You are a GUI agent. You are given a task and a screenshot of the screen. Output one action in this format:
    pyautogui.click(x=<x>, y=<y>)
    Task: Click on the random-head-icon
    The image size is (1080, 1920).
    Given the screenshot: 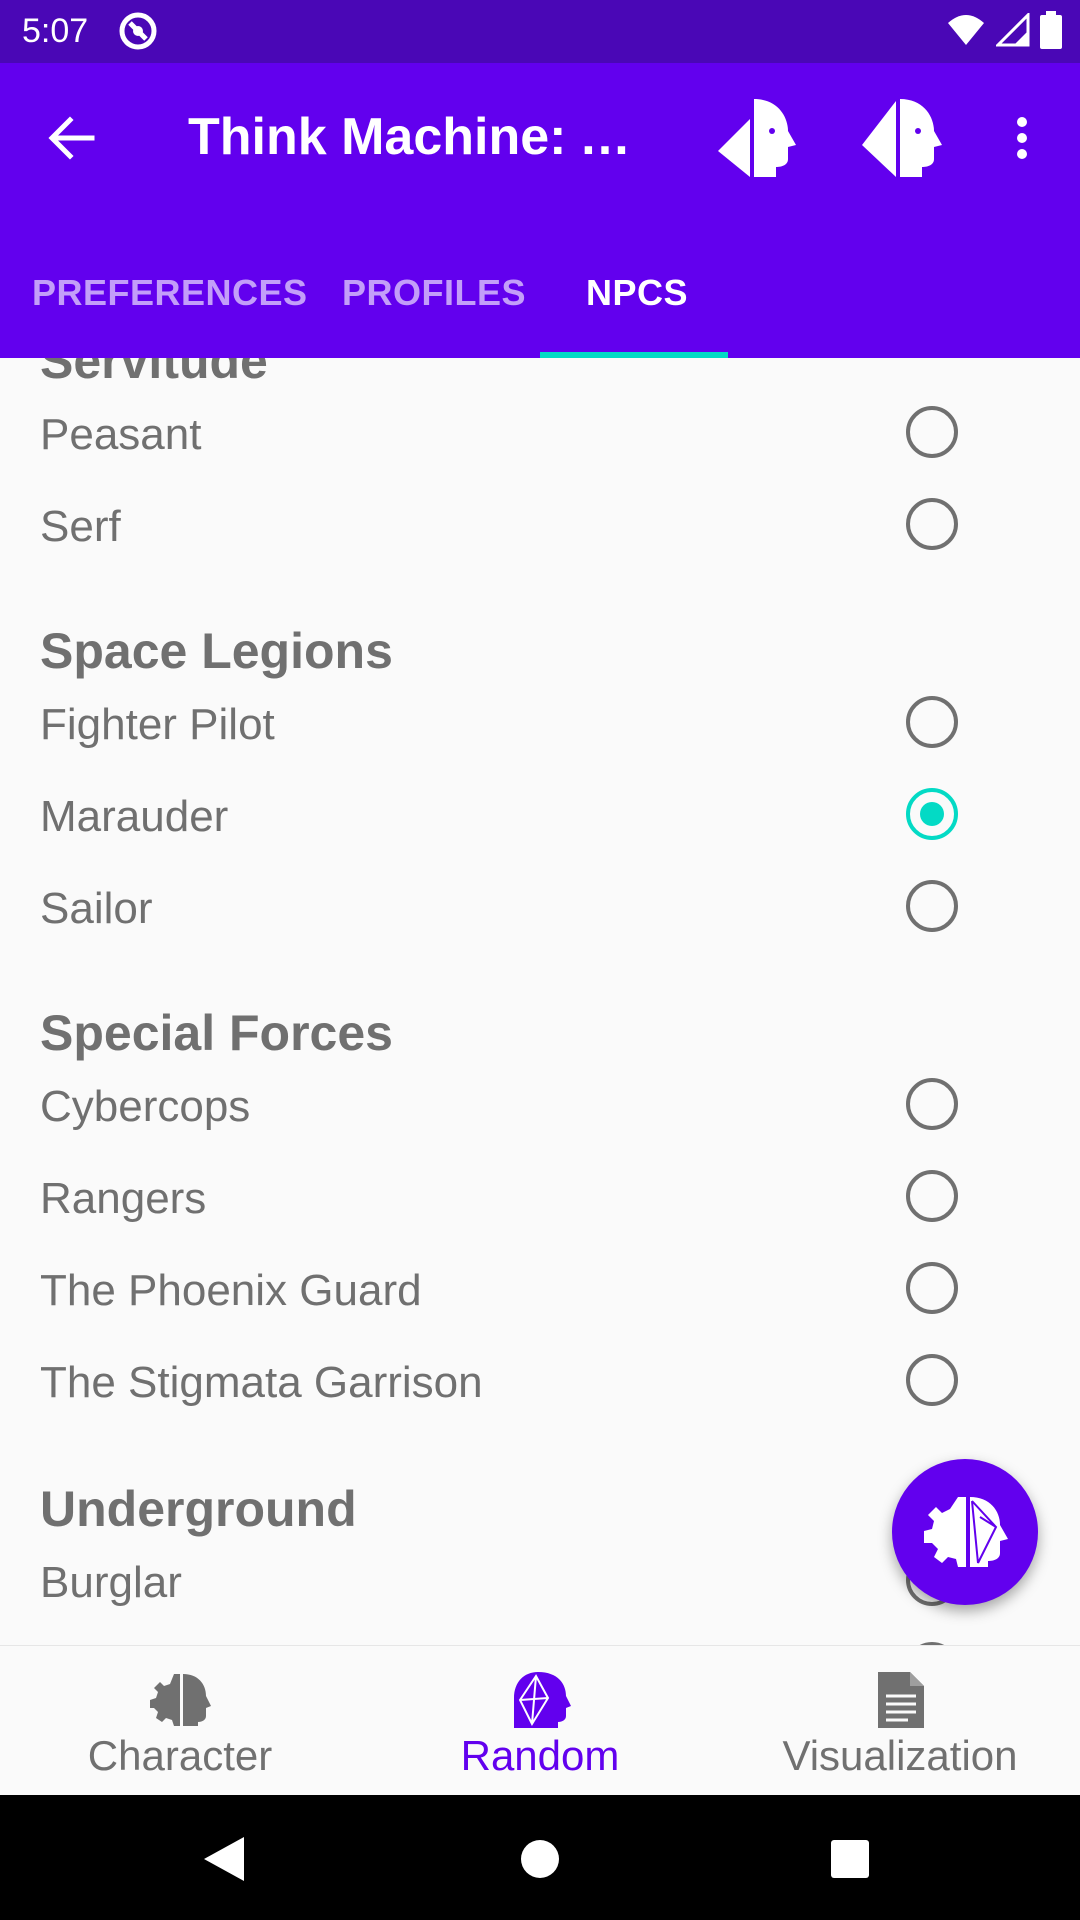 What is the action you would take?
    pyautogui.click(x=542, y=1700)
    